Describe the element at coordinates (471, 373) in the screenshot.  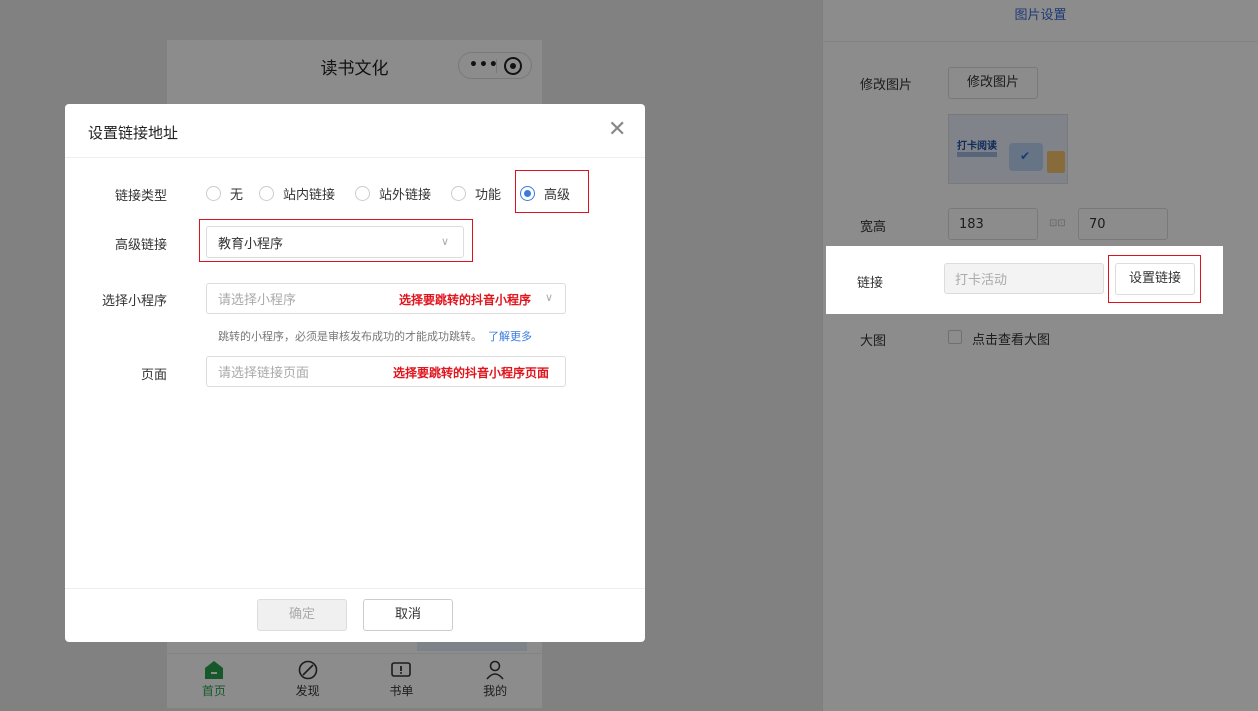
I see `page-annotation: 选择要跳转的抖音小程序页面` at that location.